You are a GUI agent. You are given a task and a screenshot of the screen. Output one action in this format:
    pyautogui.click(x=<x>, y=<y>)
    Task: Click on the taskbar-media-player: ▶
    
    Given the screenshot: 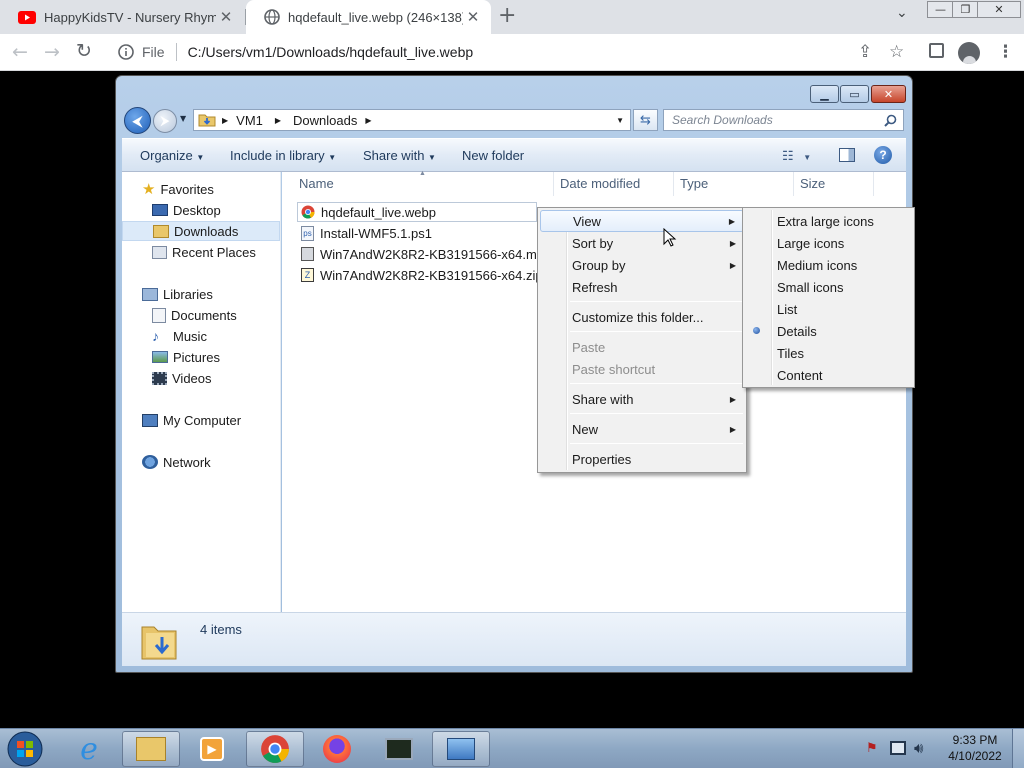 What is the action you would take?
    pyautogui.click(x=212, y=749)
    